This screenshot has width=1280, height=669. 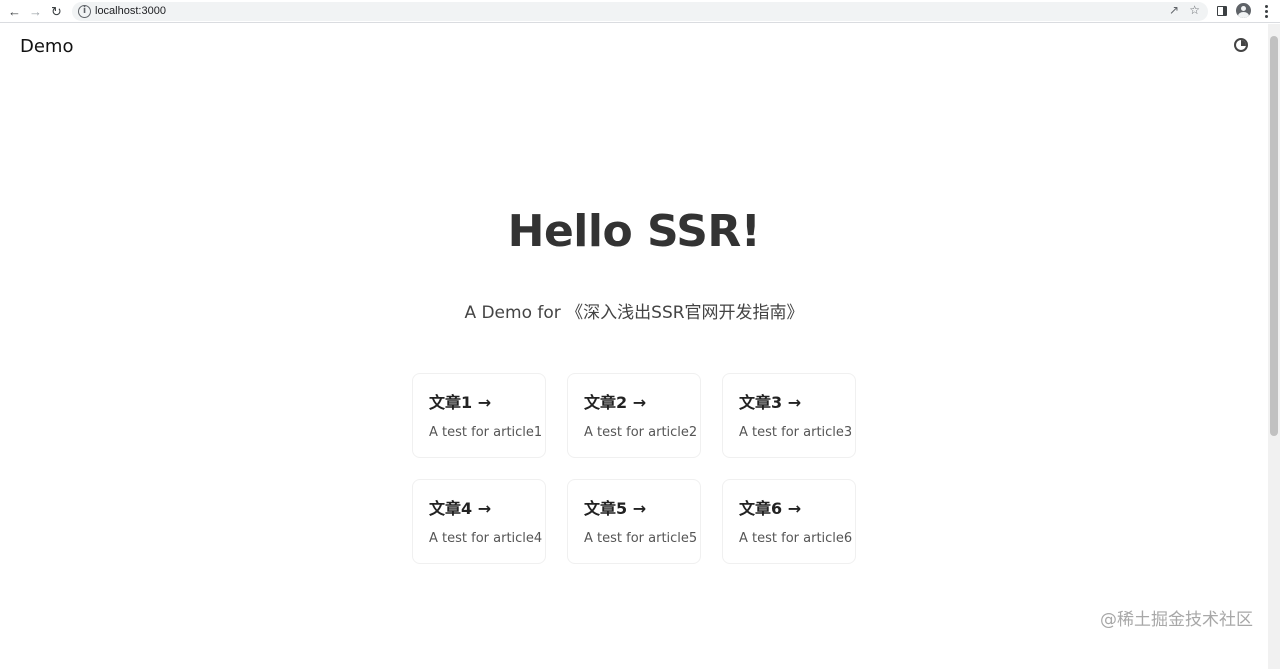 What do you see at coordinates (486, 432) in the screenshot?
I see `article-description: A test for article1` at bounding box center [486, 432].